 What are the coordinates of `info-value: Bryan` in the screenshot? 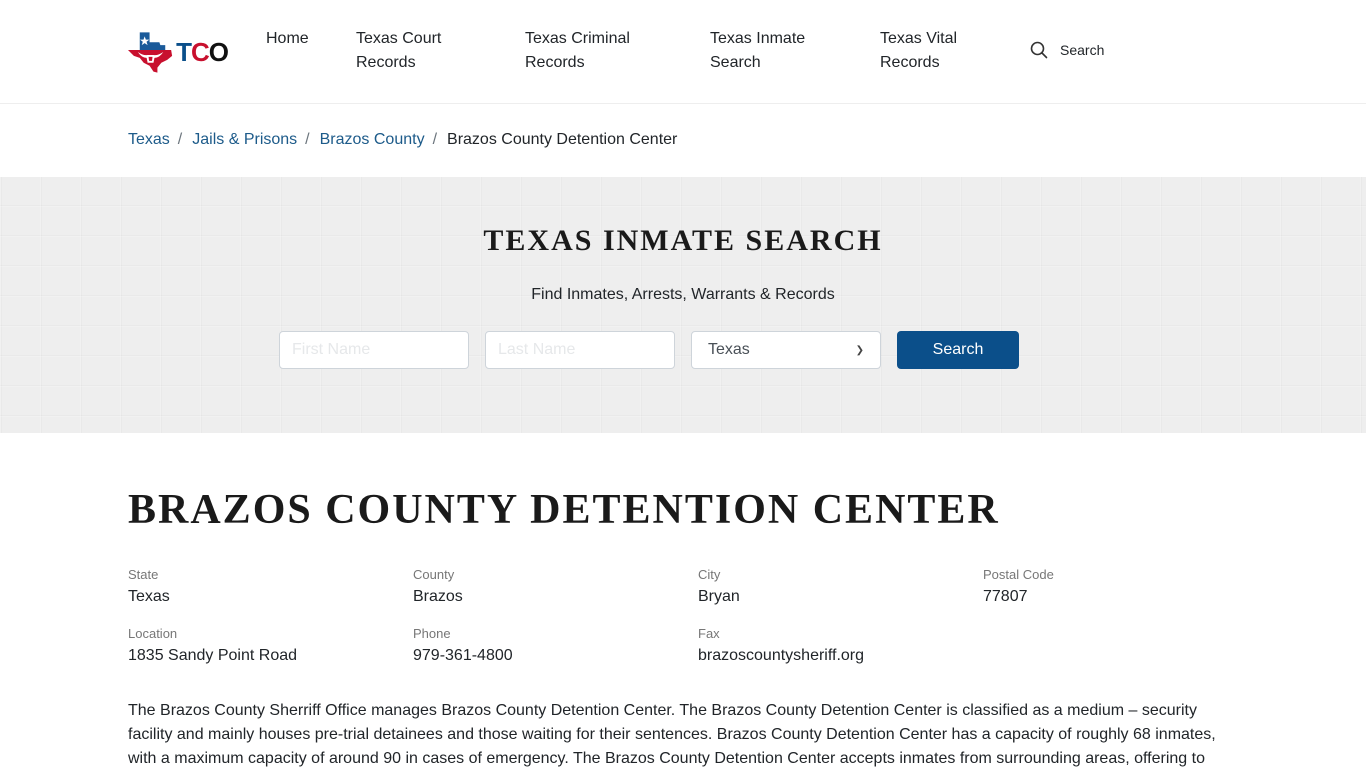 It's located at (719, 596).